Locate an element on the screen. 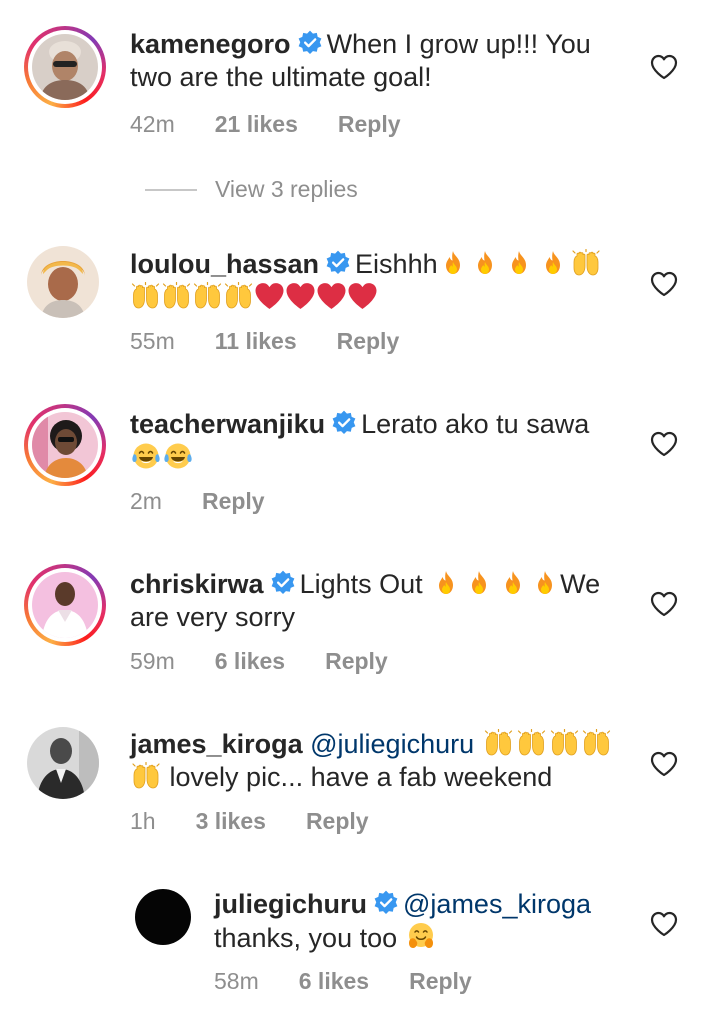 This screenshot has width=720, height=1015. comment-meta: 55m 11 likes Reply is located at coordinates (284, 341).